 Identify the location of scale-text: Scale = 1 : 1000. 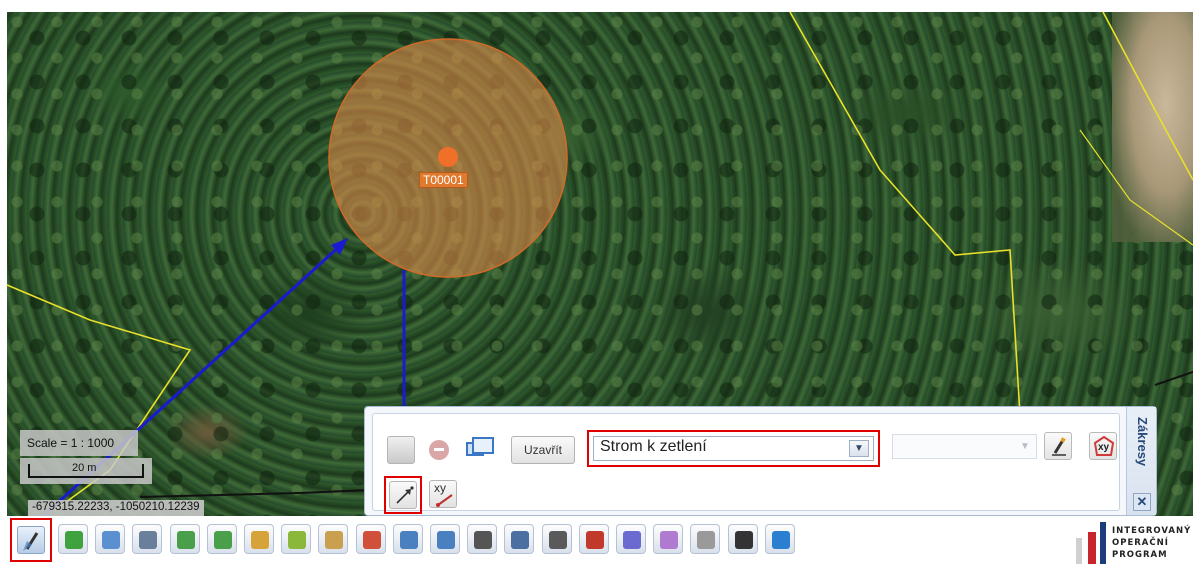
(79, 443).